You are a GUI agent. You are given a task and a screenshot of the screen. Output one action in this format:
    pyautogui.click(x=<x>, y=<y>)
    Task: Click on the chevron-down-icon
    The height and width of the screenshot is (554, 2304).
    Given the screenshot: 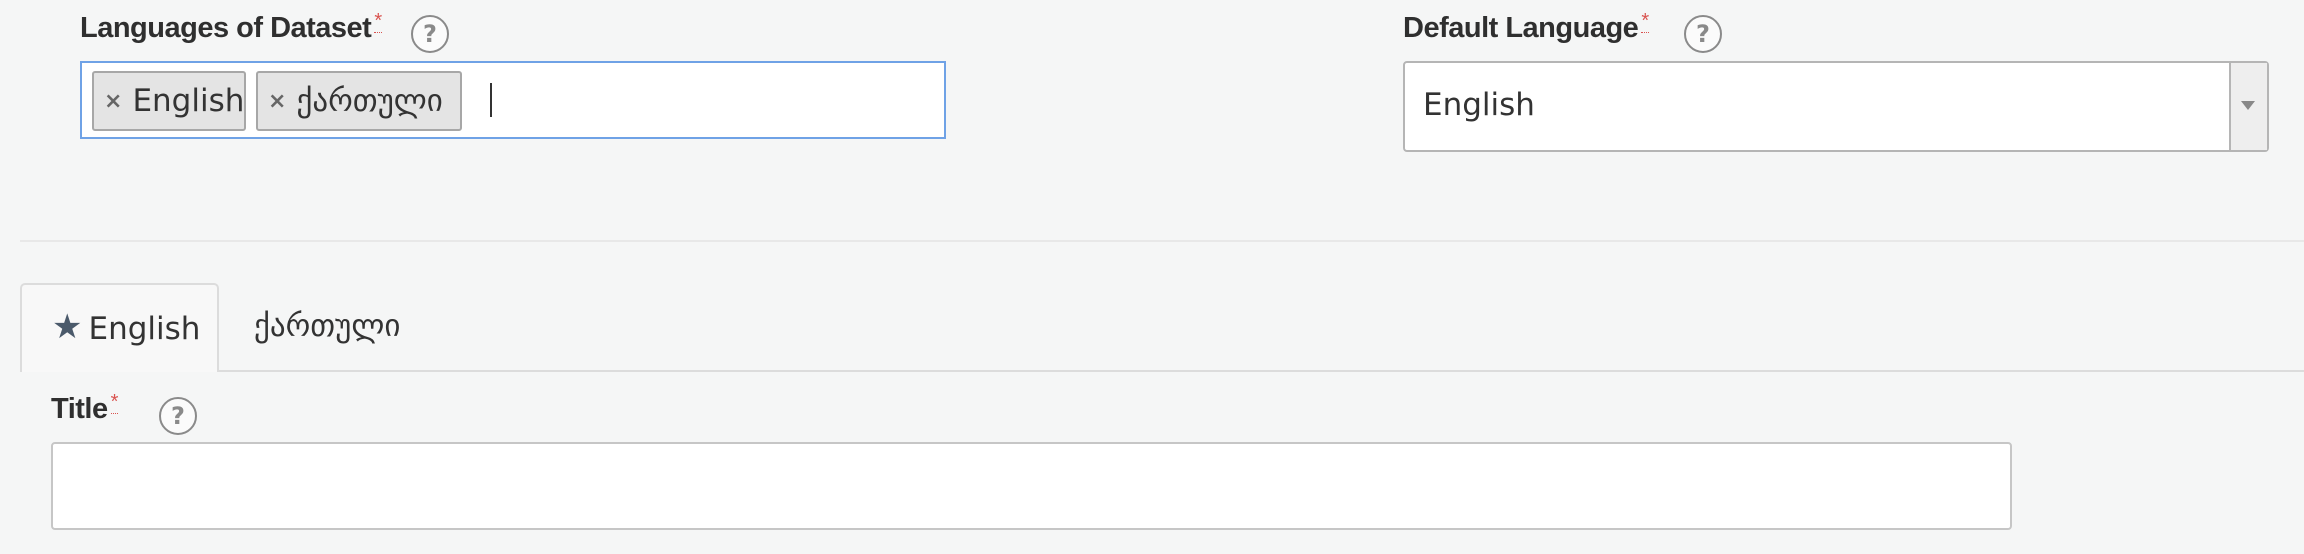 What is the action you would take?
    pyautogui.click(x=2248, y=105)
    